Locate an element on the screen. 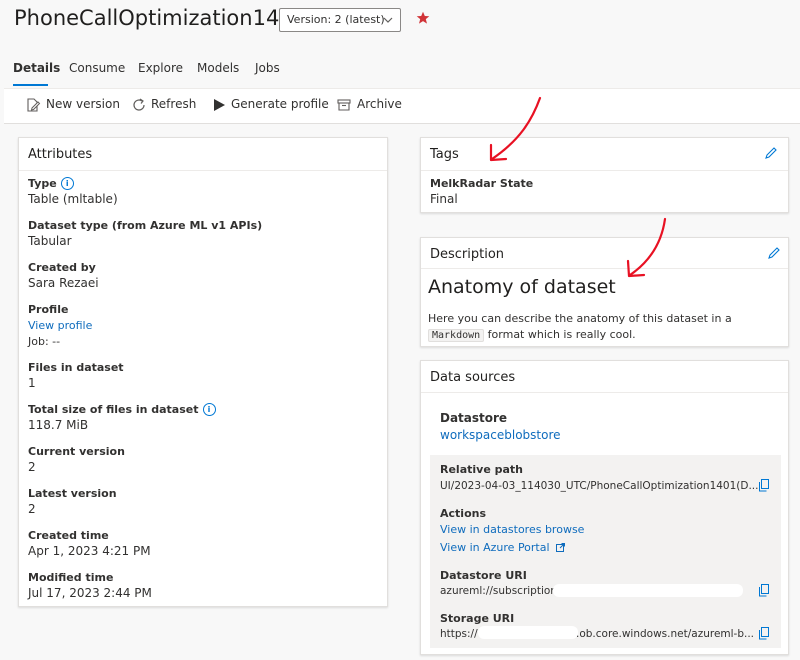 This screenshot has height=660, width=800. relative-path-label: Relative path is located at coordinates (481, 469).